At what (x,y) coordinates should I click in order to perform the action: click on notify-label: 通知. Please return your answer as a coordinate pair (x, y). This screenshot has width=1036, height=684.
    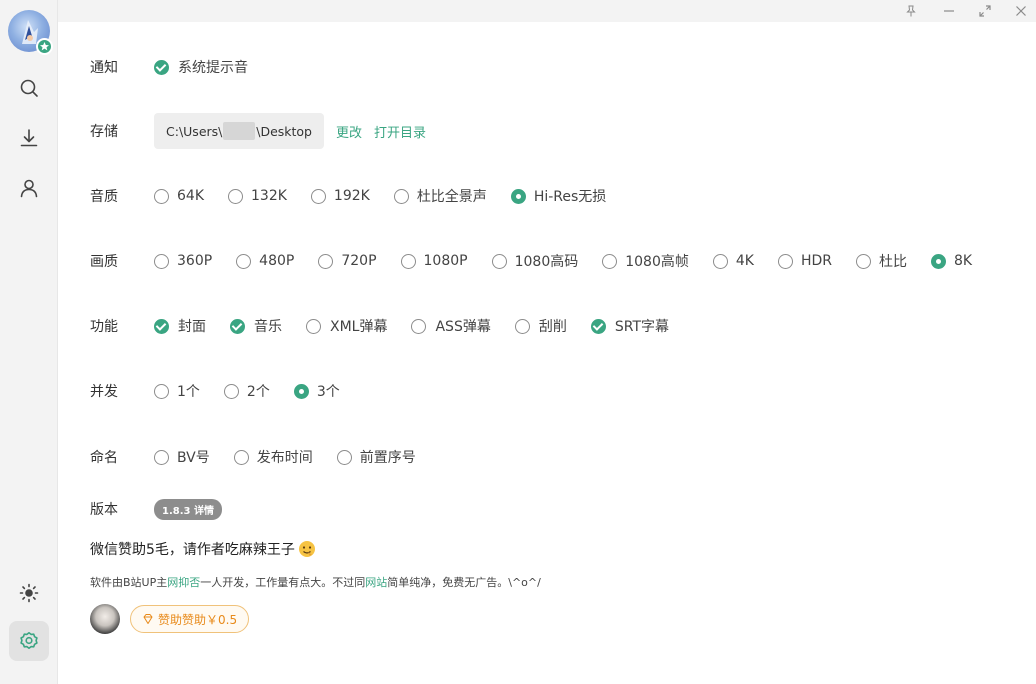
    Looking at the image, I should click on (104, 68).